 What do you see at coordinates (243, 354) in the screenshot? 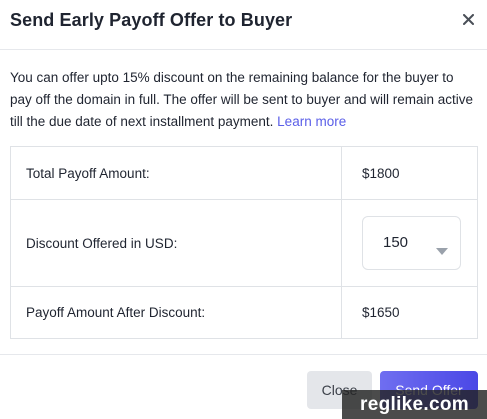
I see `footer-divider` at bounding box center [243, 354].